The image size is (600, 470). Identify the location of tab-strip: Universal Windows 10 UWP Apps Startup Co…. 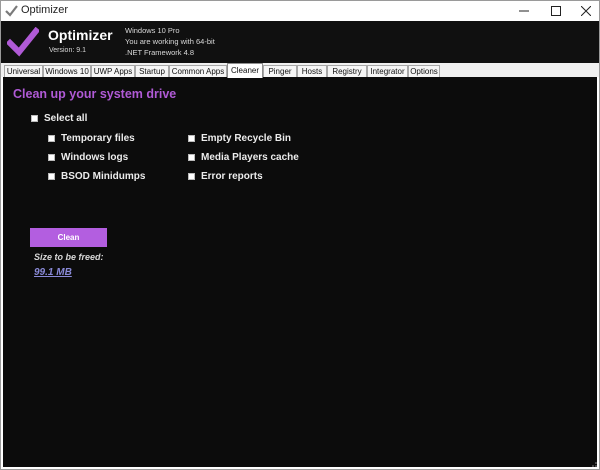
(300, 70).